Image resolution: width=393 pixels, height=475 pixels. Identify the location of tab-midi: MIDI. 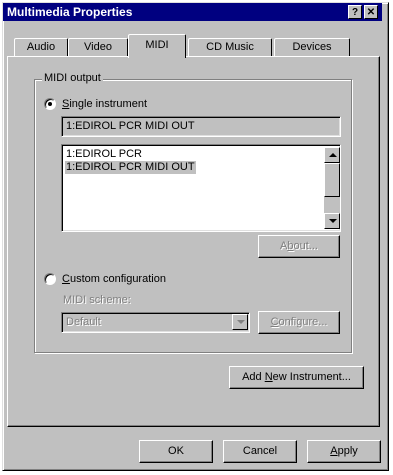
(157, 46).